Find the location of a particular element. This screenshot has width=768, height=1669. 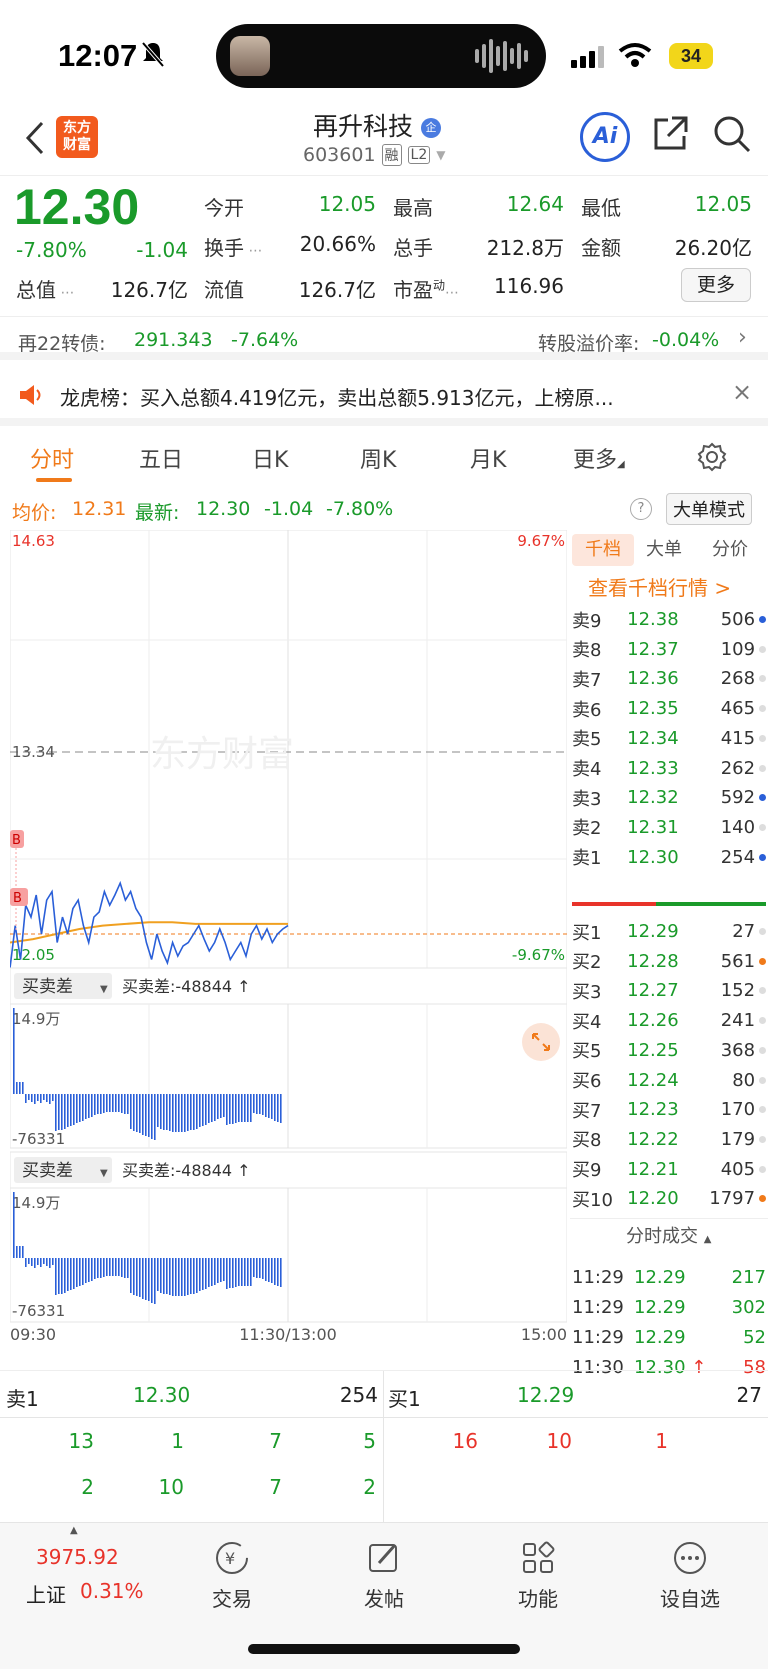

bid1-price: 12.29 is located at coordinates (546, 1395).